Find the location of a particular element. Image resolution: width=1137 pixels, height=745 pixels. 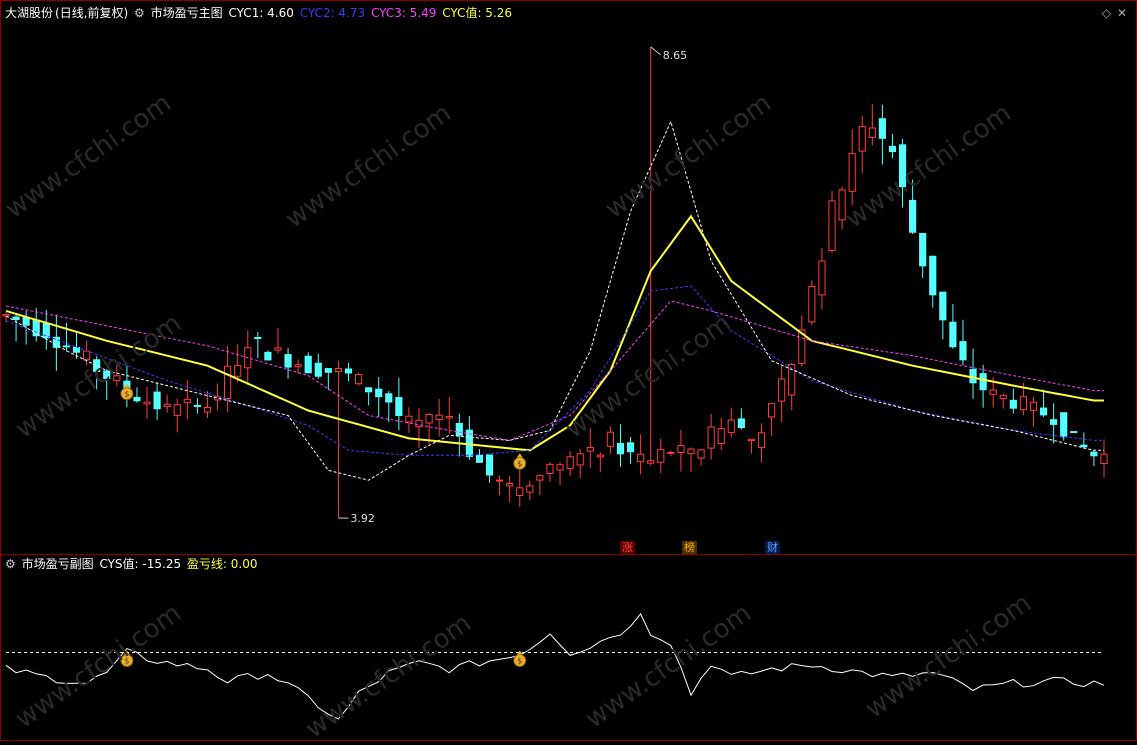

sub-legend: ⚙ 市场盈亏副图 CYS值: -15.25 盈亏线: 0.00 is located at coordinates (133, 564).